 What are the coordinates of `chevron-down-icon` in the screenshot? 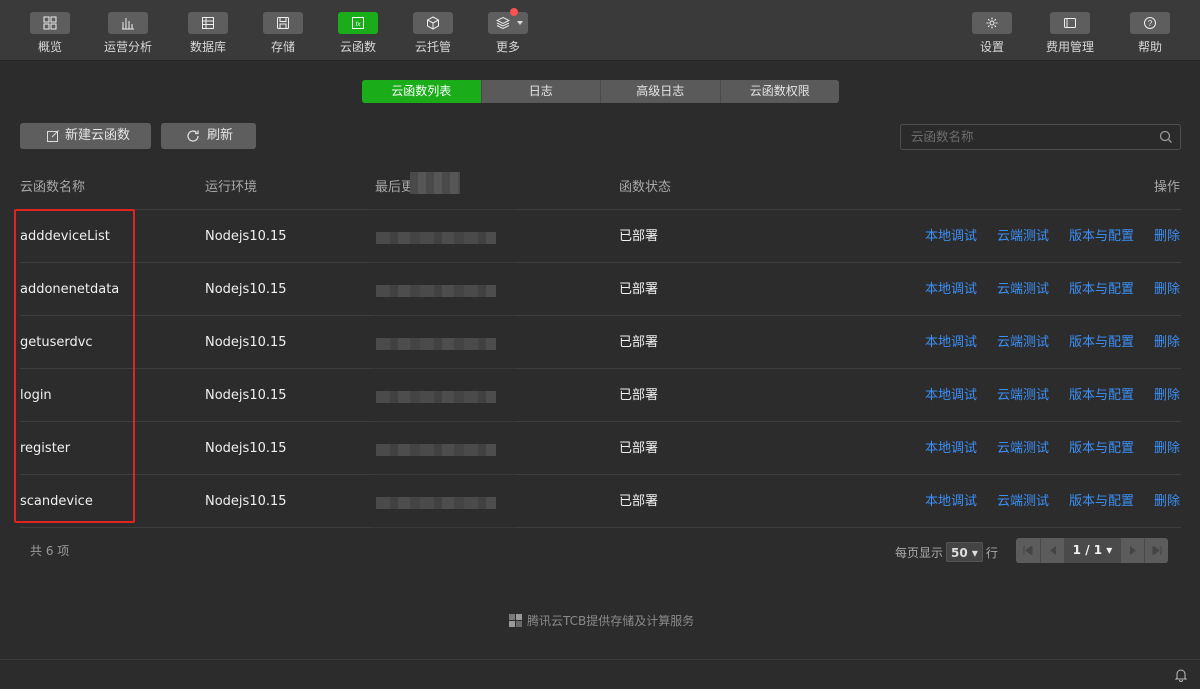 It's located at (520, 23).